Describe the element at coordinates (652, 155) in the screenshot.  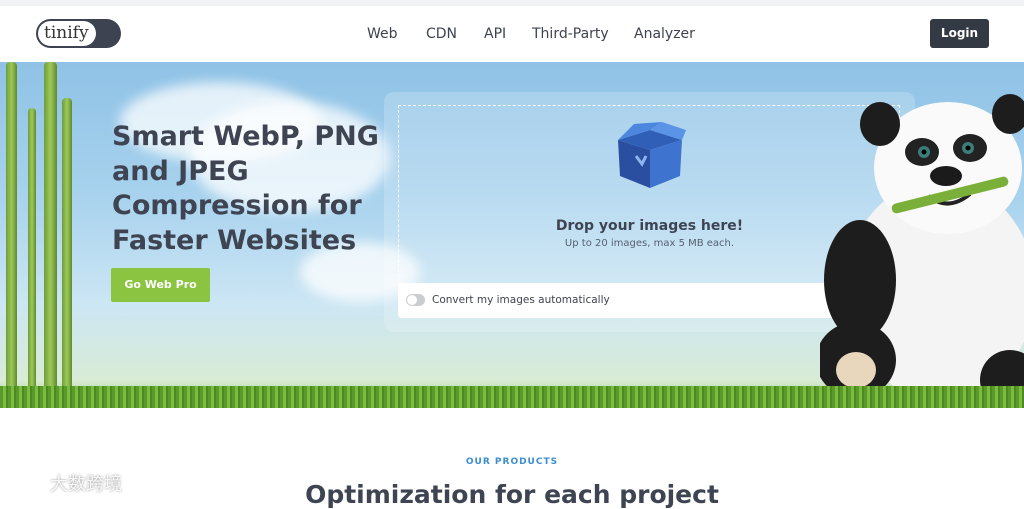
I see `box-icon` at that location.